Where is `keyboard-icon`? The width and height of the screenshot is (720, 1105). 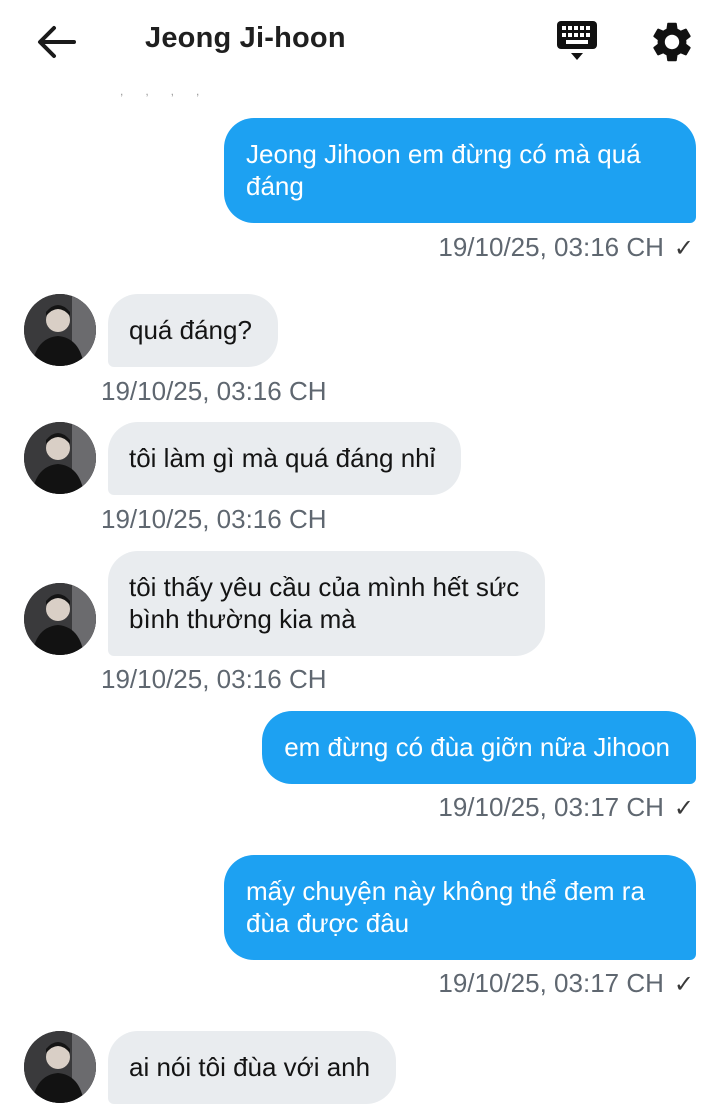
keyboard-icon is located at coordinates (577, 40).